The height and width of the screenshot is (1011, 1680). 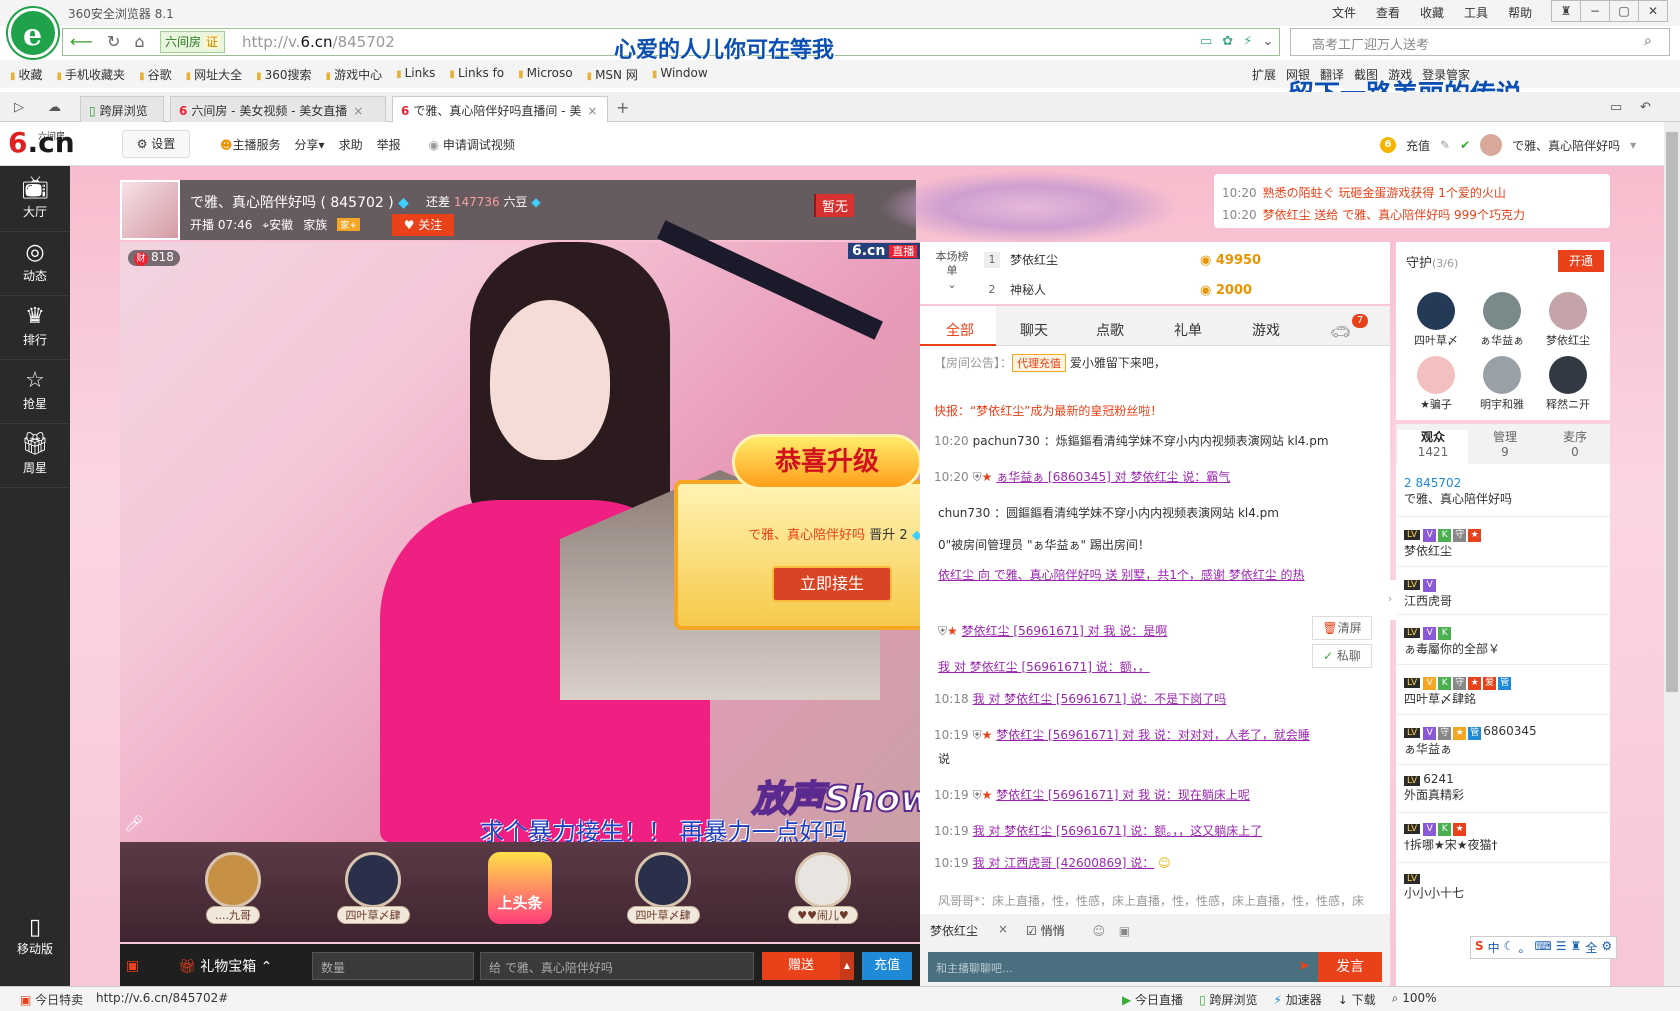 What do you see at coordinates (348, 224) in the screenshot?
I see `family-badge: 家+` at bounding box center [348, 224].